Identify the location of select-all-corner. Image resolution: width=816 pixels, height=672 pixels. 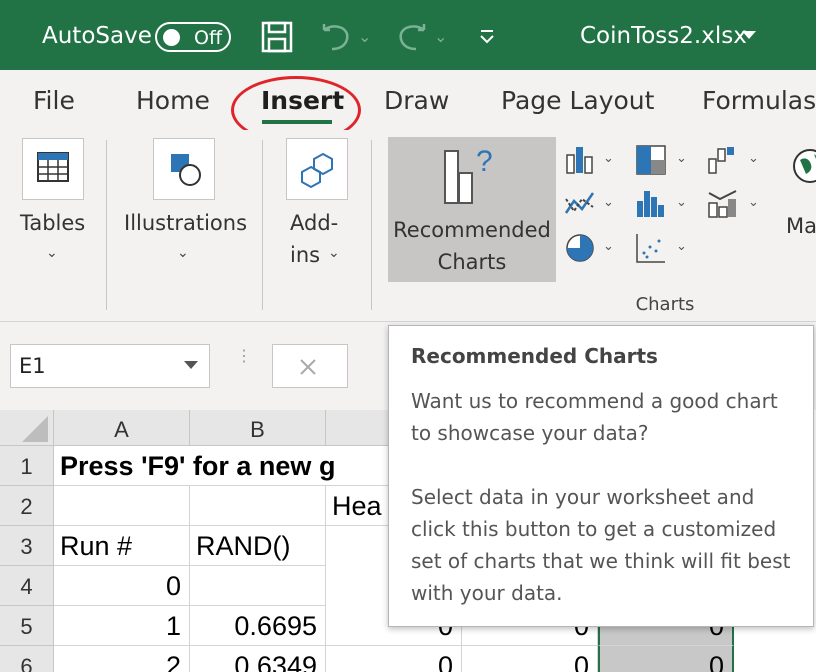
(27, 428).